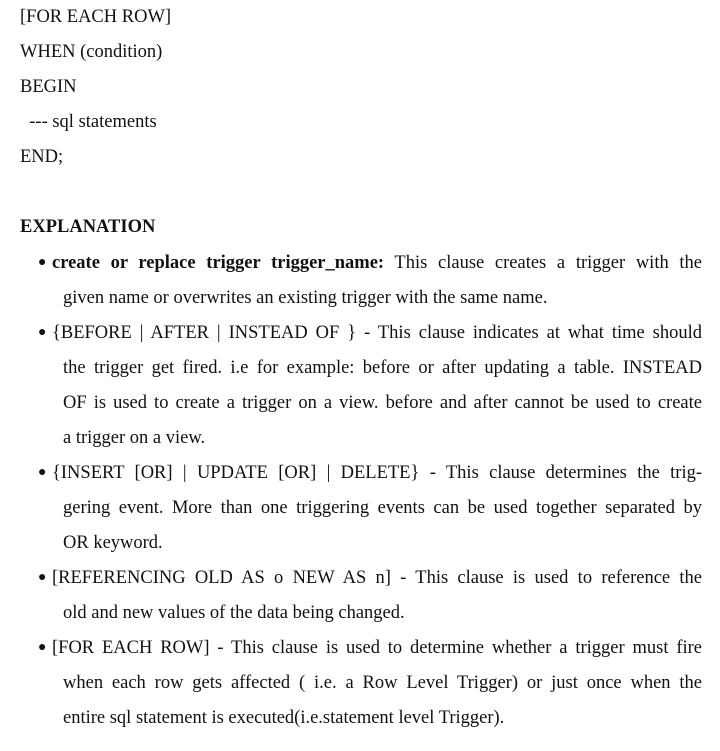 This screenshot has width=720, height=751. What do you see at coordinates (218, 263) in the screenshot?
I see `item-bold-lead: create or replace trigger trigger_name:` at bounding box center [218, 263].